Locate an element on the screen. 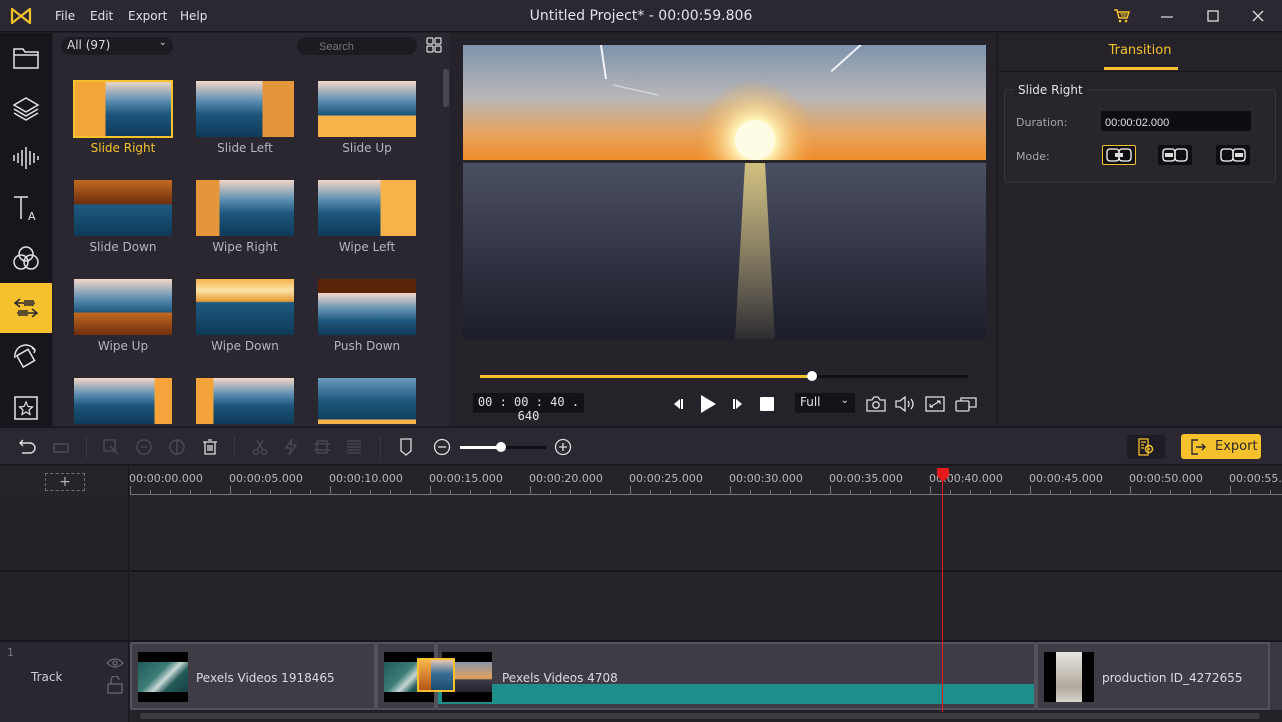 The width and height of the screenshot is (1282, 722). menu-file: File is located at coordinates (65, 16).